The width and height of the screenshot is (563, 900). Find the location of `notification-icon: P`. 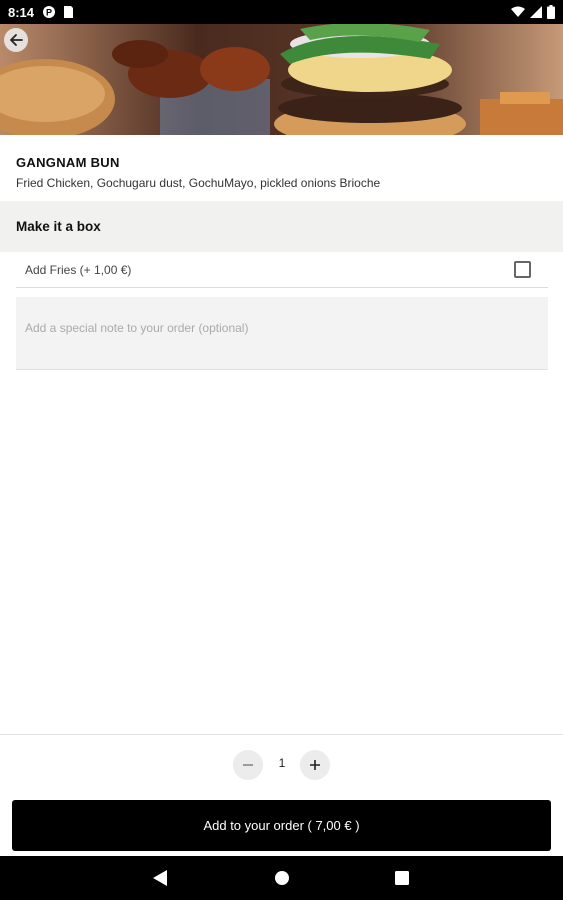

notification-icon: P is located at coordinates (49, 12).